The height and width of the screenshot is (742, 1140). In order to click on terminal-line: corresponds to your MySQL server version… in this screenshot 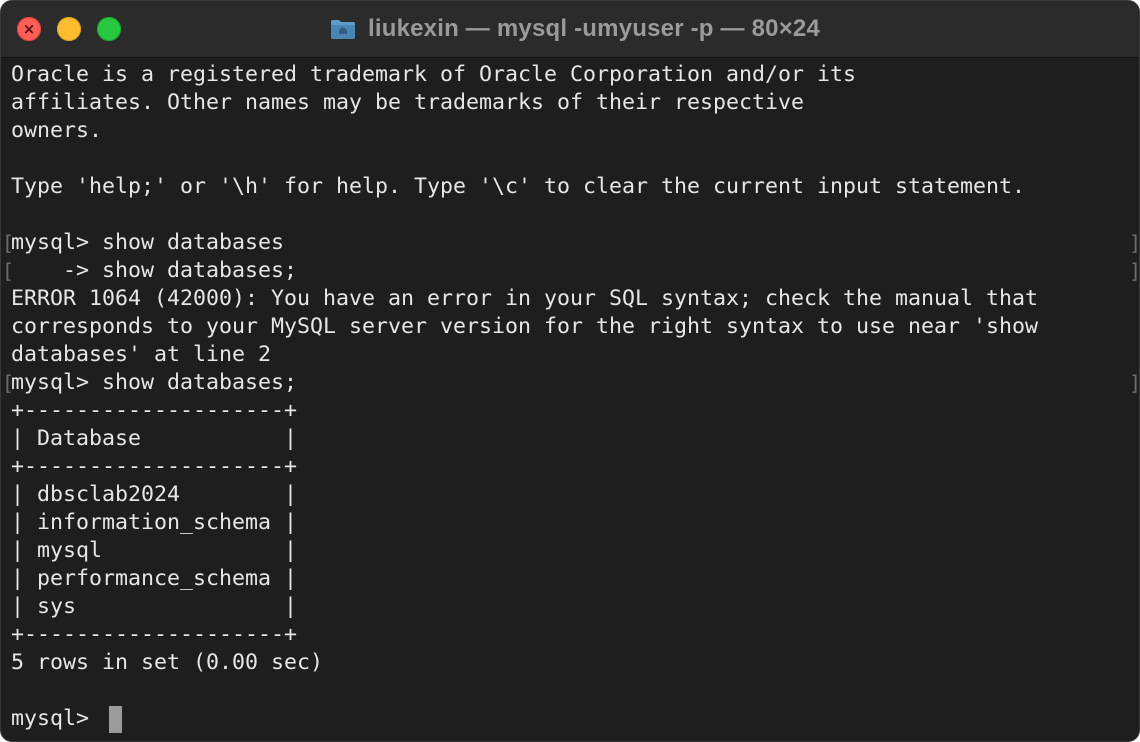, I will do `click(525, 326)`.